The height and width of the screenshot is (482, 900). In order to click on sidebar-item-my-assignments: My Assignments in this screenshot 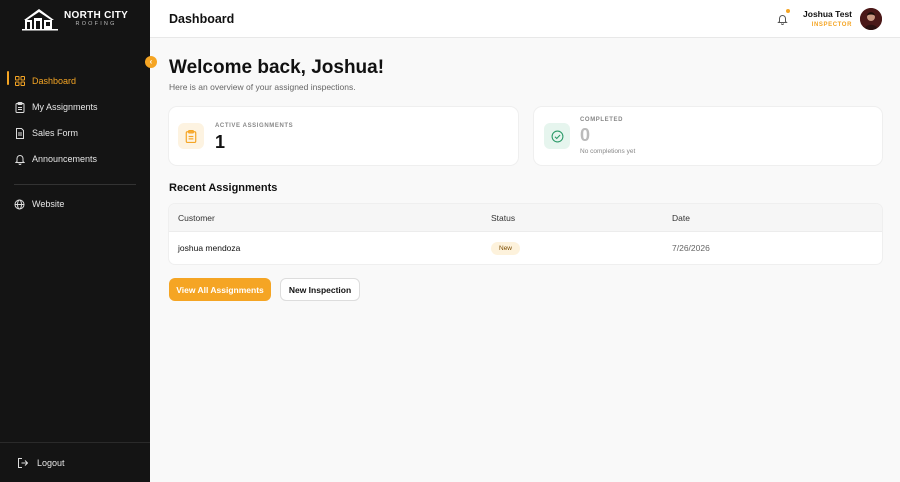, I will do `click(75, 107)`.